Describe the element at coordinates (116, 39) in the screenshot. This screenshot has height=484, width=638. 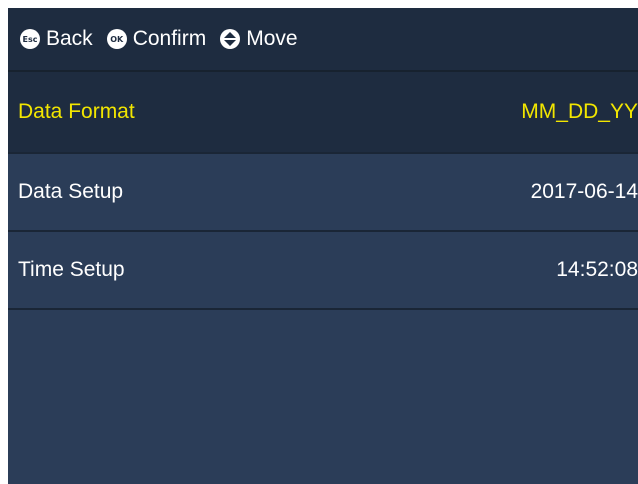
I see `ok-key-icon: OK` at that location.